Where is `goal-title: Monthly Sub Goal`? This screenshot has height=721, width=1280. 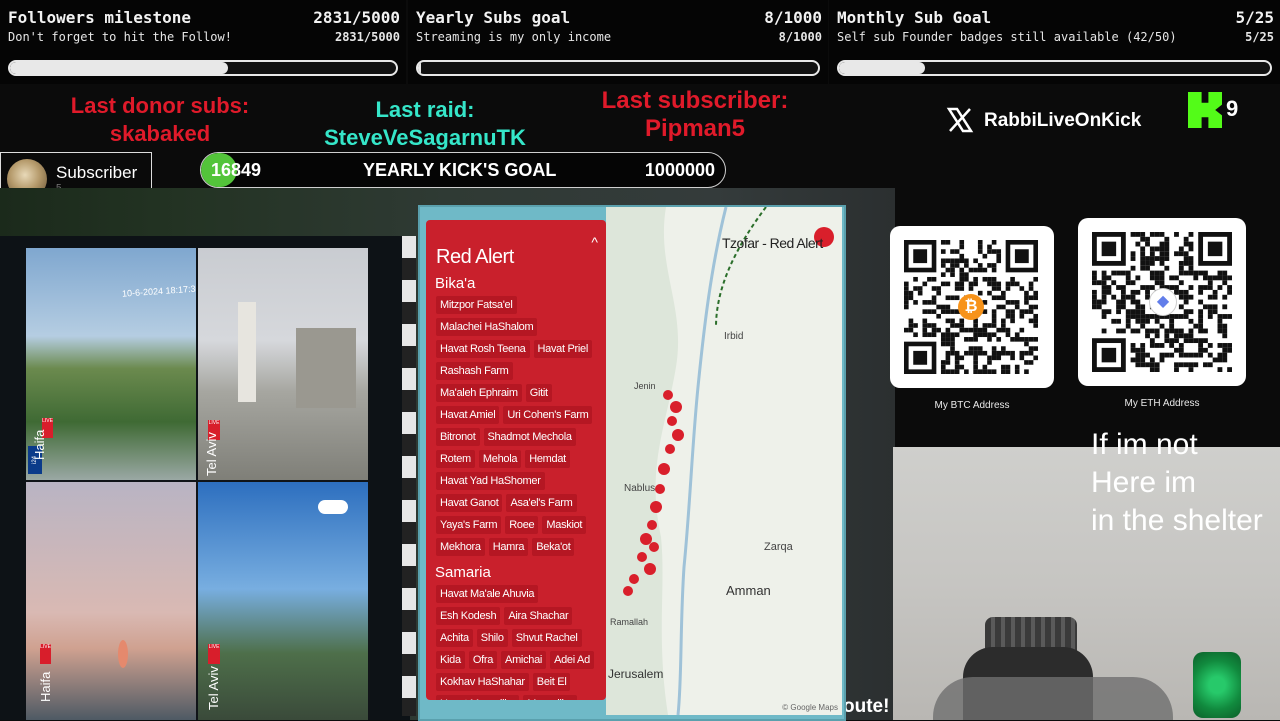 goal-title: Monthly Sub Goal is located at coordinates (914, 17).